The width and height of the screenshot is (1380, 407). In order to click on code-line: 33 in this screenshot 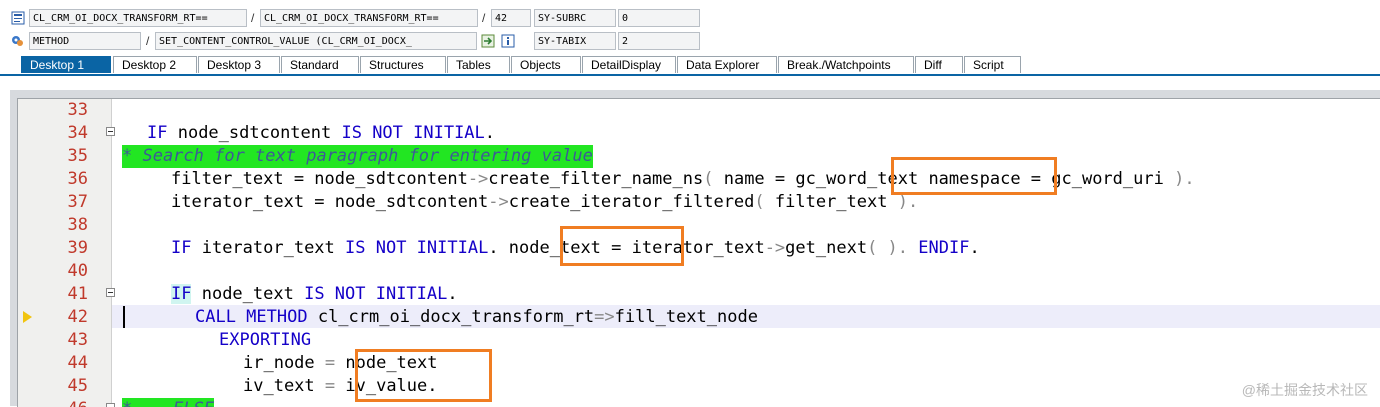, I will do `click(699, 110)`.